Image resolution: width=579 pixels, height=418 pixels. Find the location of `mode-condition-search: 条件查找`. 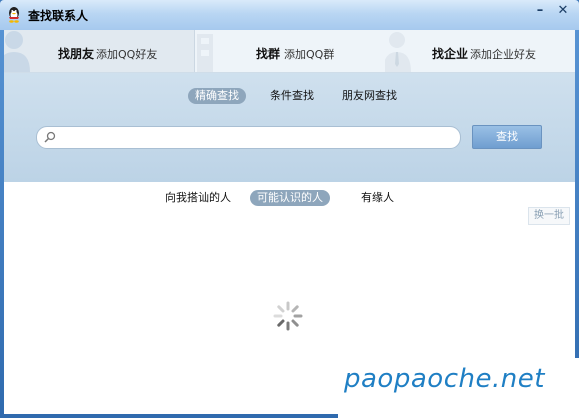

mode-condition-search: 条件查找 is located at coordinates (292, 96).